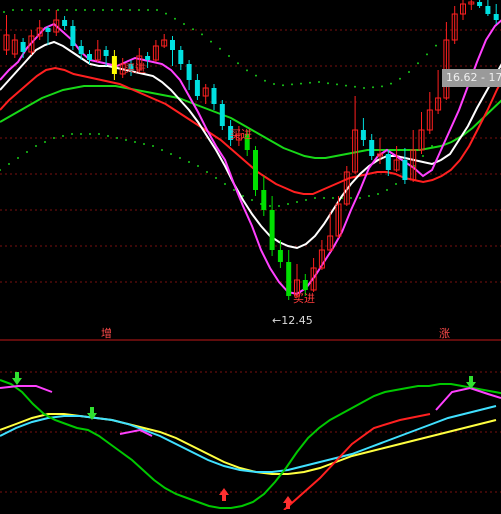 This screenshot has width=501, height=514. What do you see at coordinates (297, 320) in the screenshot?
I see `low-price-value: 12.45` at bounding box center [297, 320].